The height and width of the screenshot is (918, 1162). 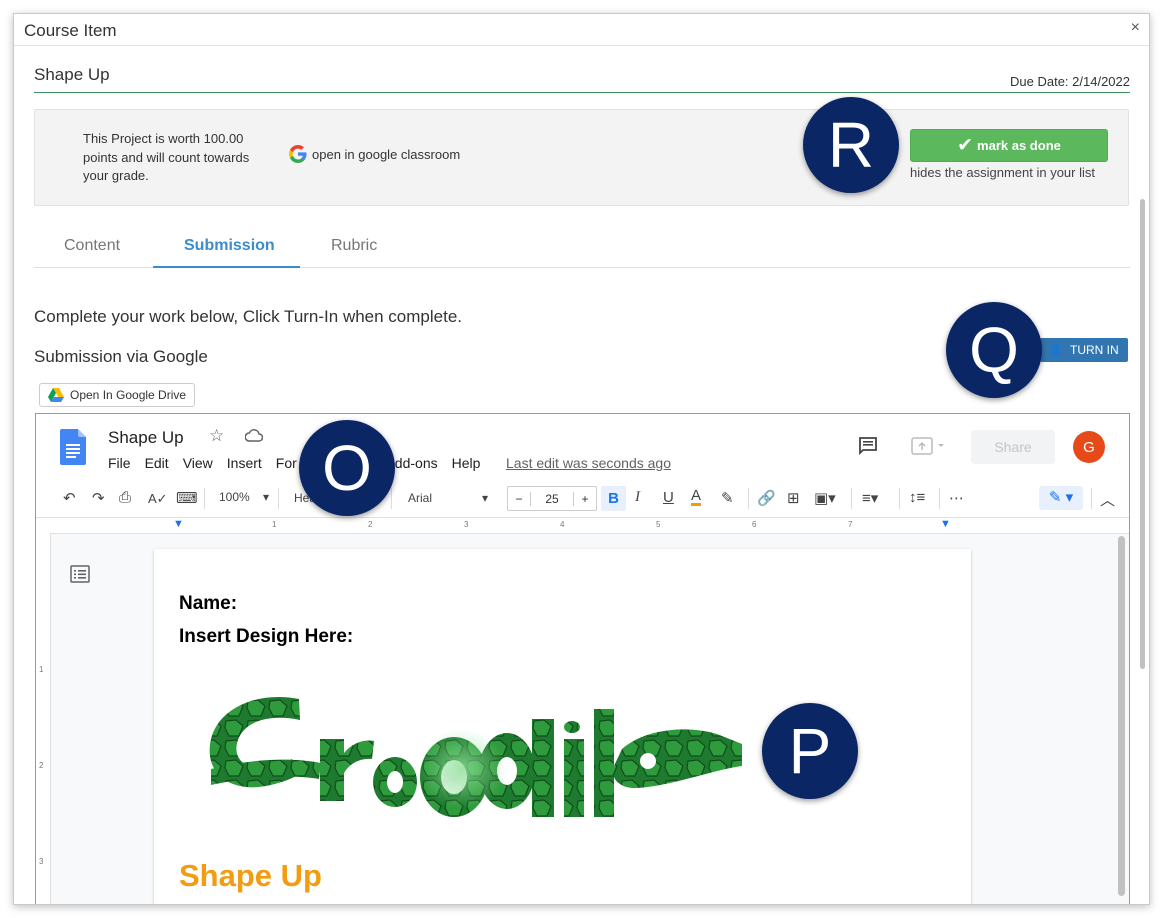 I want to click on open-in-drive-button: Open In Google Drive, so click(x=117, y=395).